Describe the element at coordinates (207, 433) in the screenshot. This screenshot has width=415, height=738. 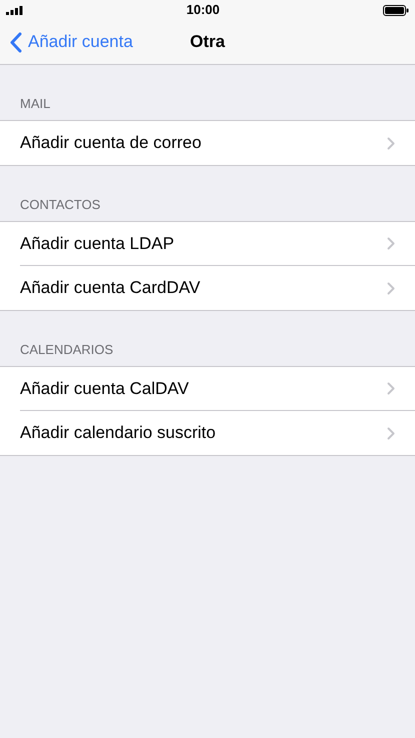
I see `list-row: Añadir calendario suscrito` at that location.